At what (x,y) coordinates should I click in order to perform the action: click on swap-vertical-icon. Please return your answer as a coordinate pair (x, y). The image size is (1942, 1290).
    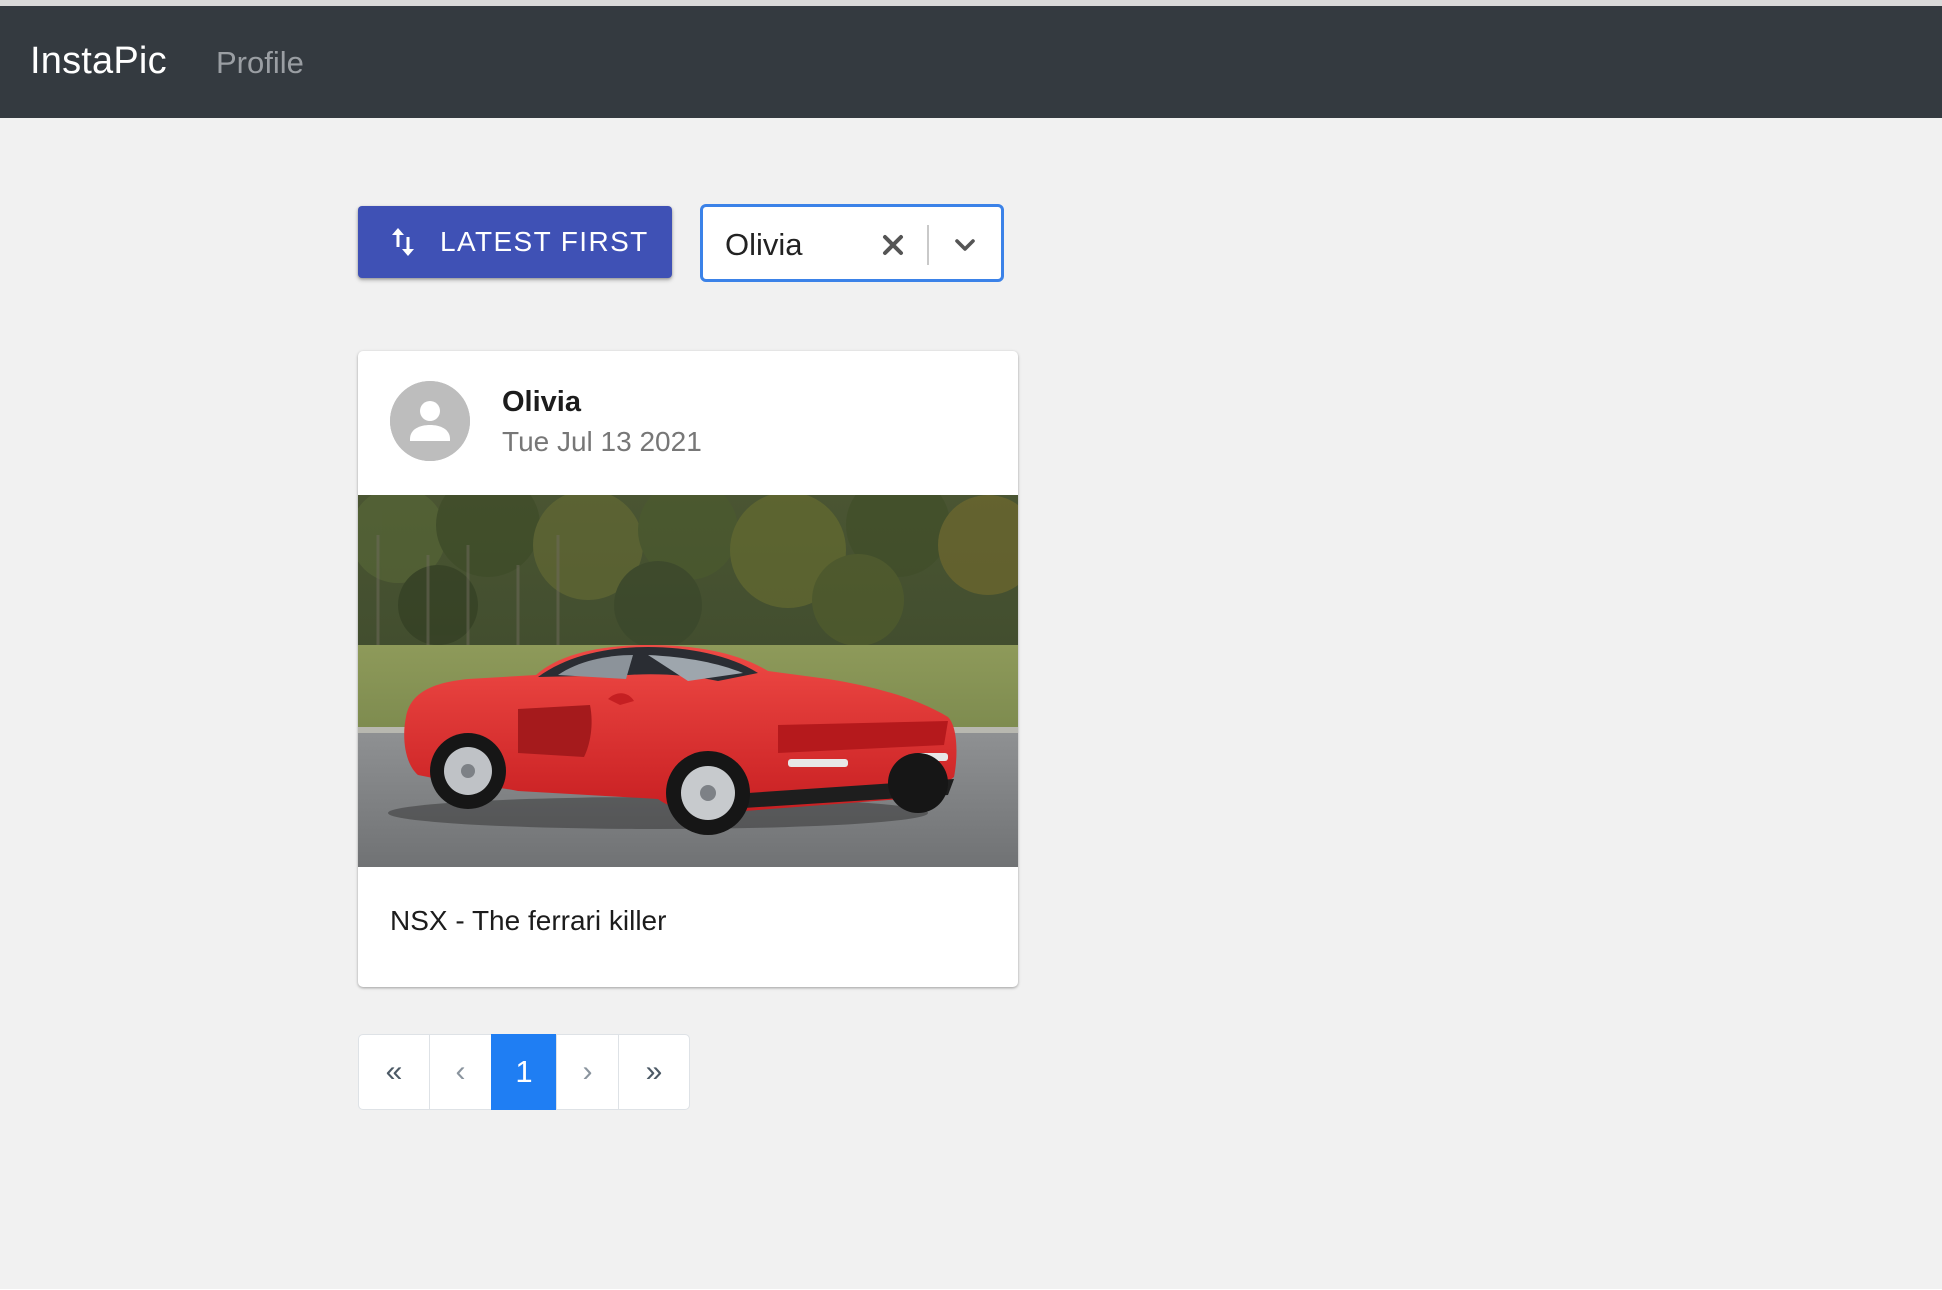
    Looking at the image, I should click on (403, 242).